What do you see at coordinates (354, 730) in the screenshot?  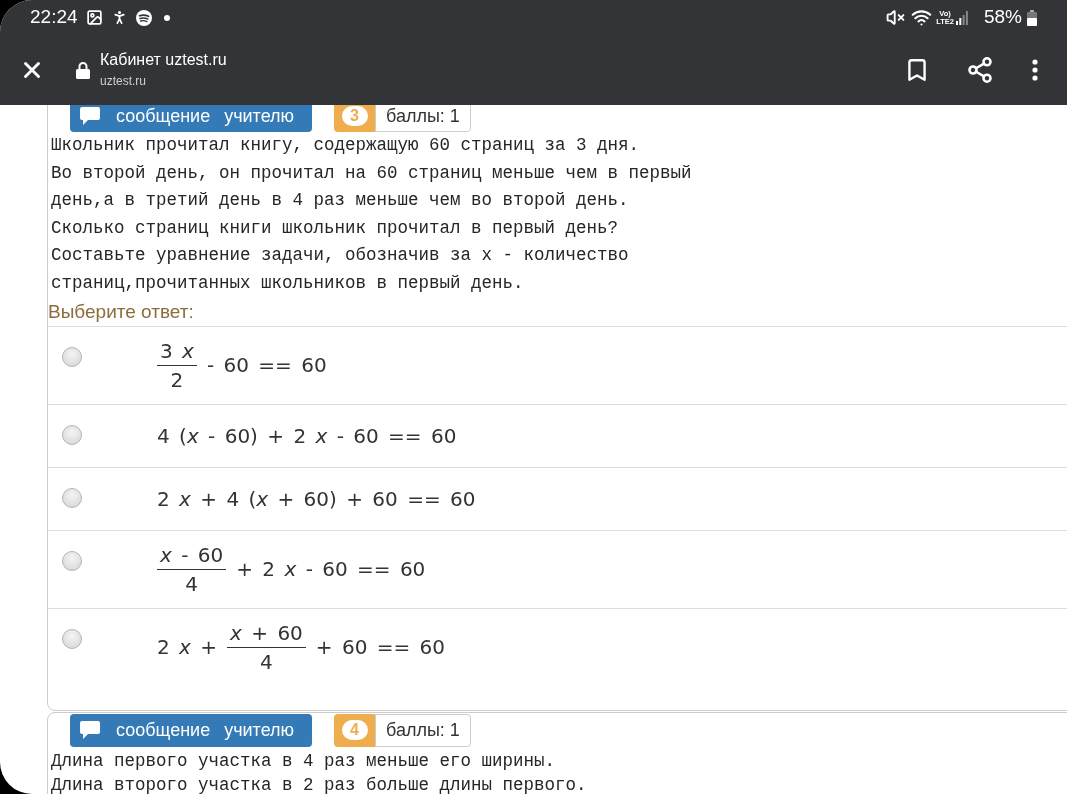 I see `question-number: 4` at bounding box center [354, 730].